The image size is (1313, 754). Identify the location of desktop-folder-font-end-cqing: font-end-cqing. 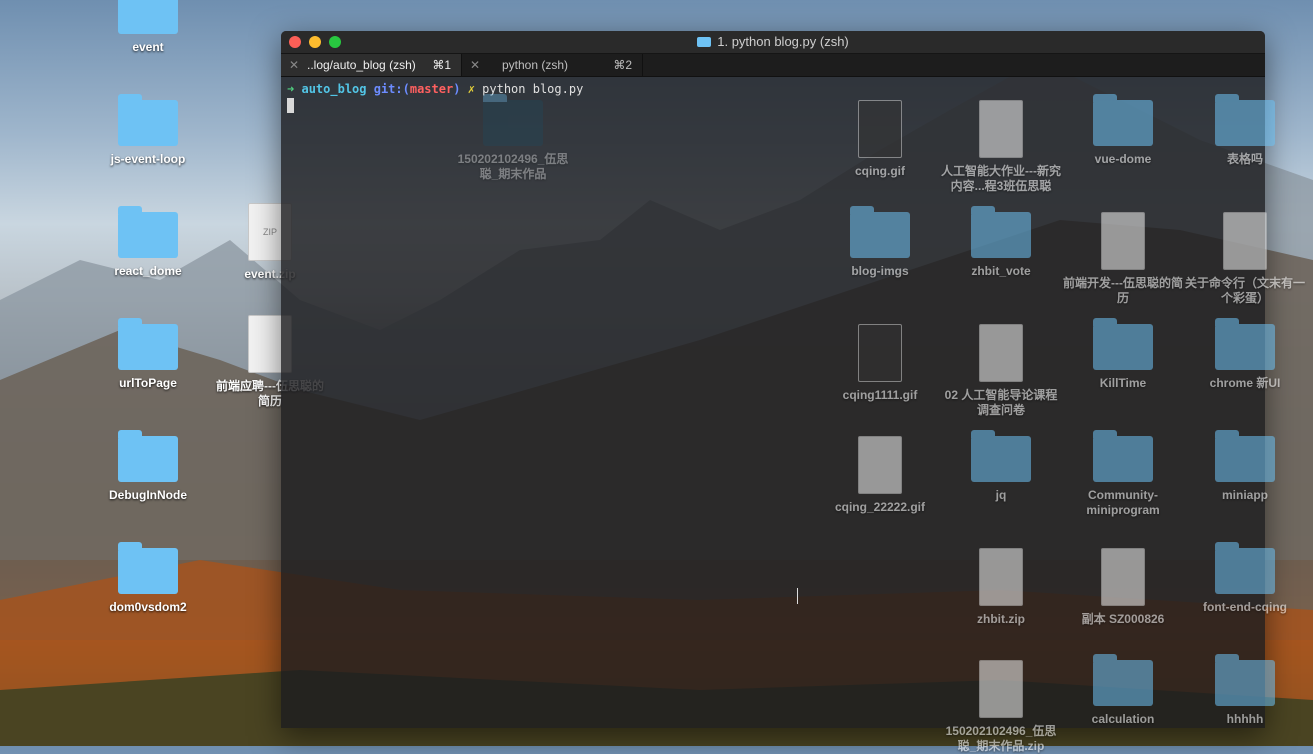
(1245, 578).